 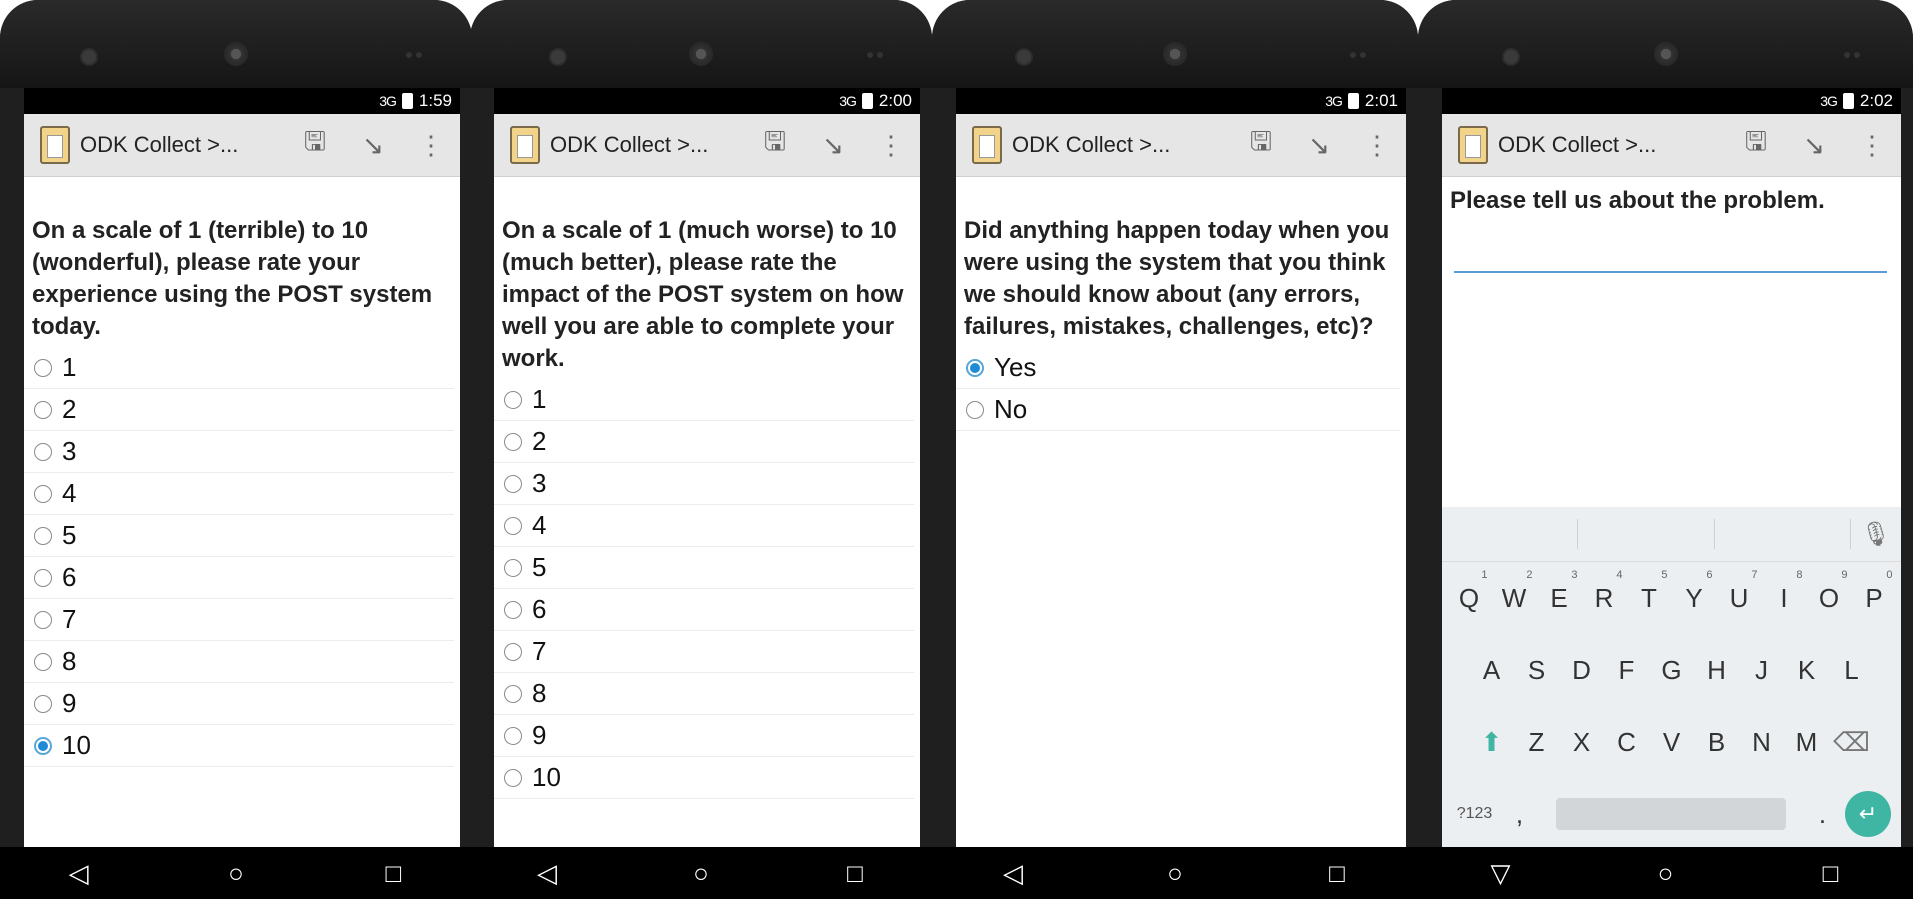 What do you see at coordinates (1626, 670) in the screenshot?
I see `key-f: F` at bounding box center [1626, 670].